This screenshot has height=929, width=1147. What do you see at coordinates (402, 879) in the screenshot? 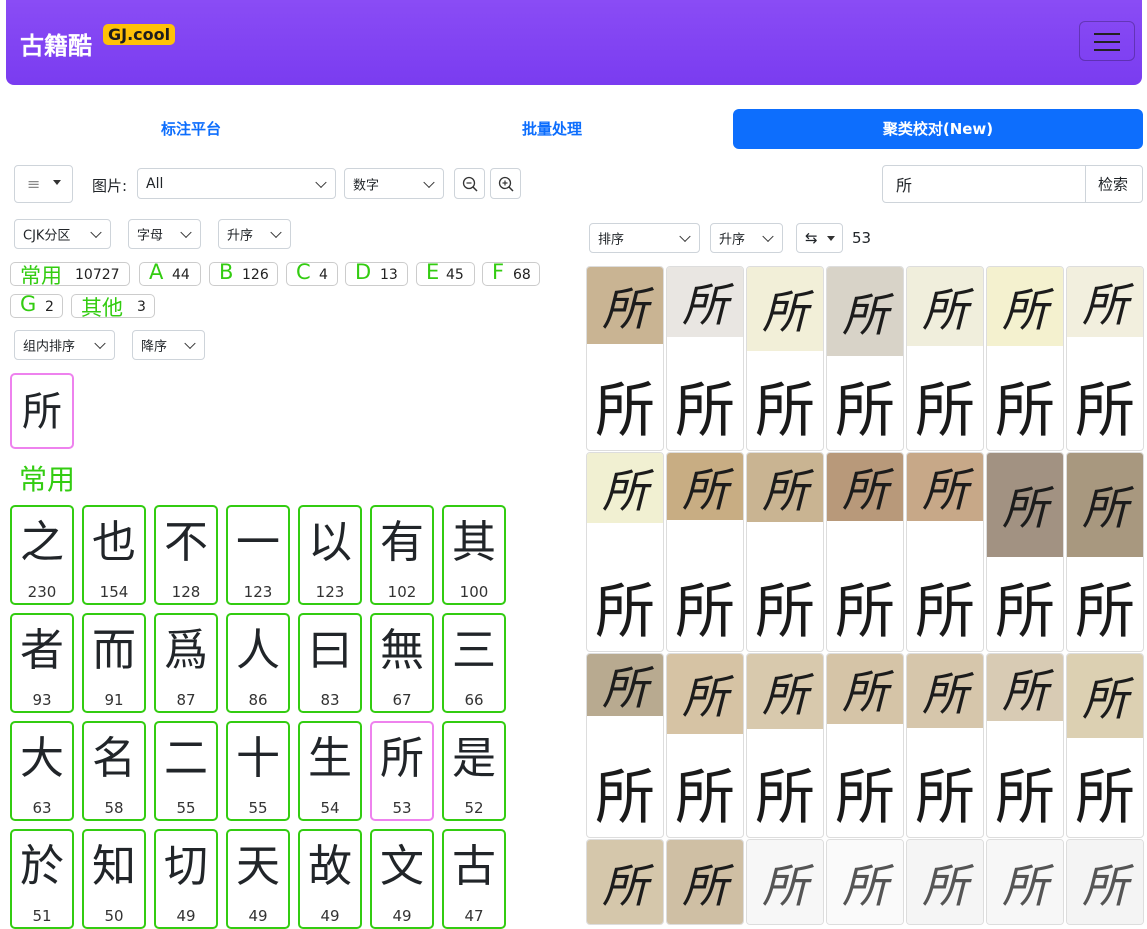
I see `char-cell: 文 49` at bounding box center [402, 879].